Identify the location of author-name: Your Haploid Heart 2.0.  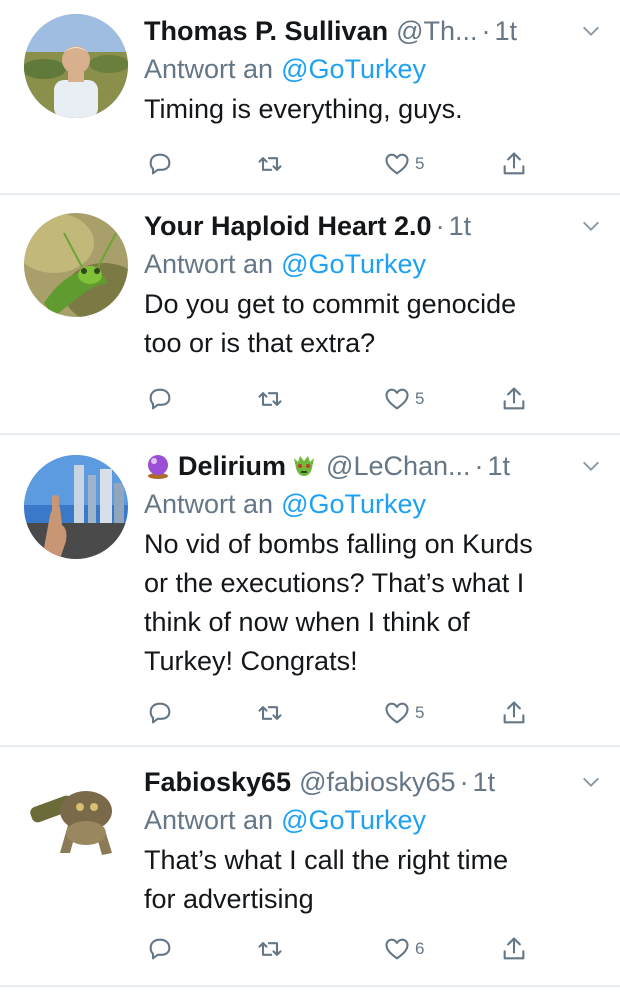
(288, 226).